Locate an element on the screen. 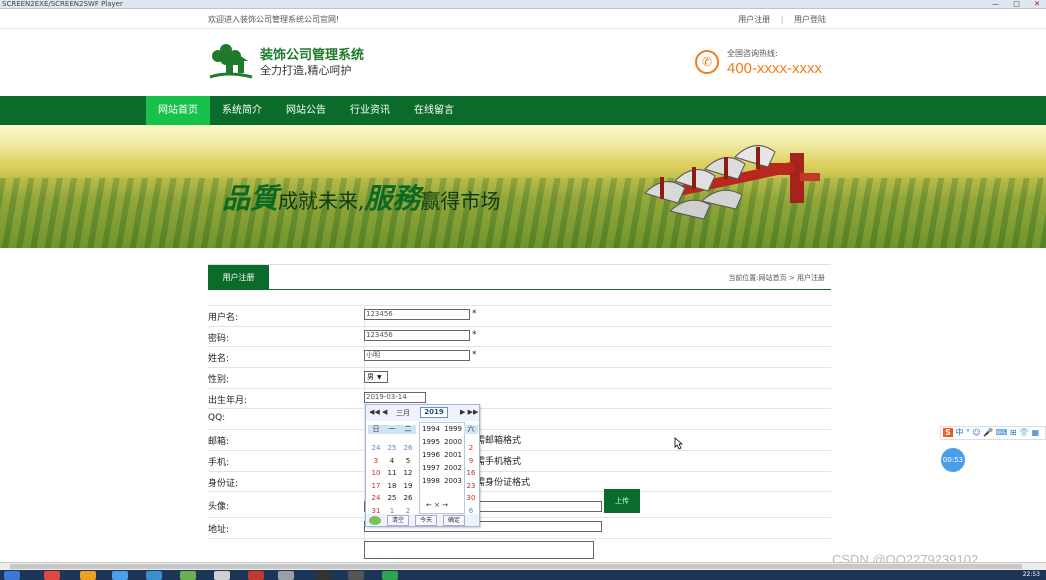 This screenshot has height=580, width=1046. folder-icon is located at coordinates (88, 575).